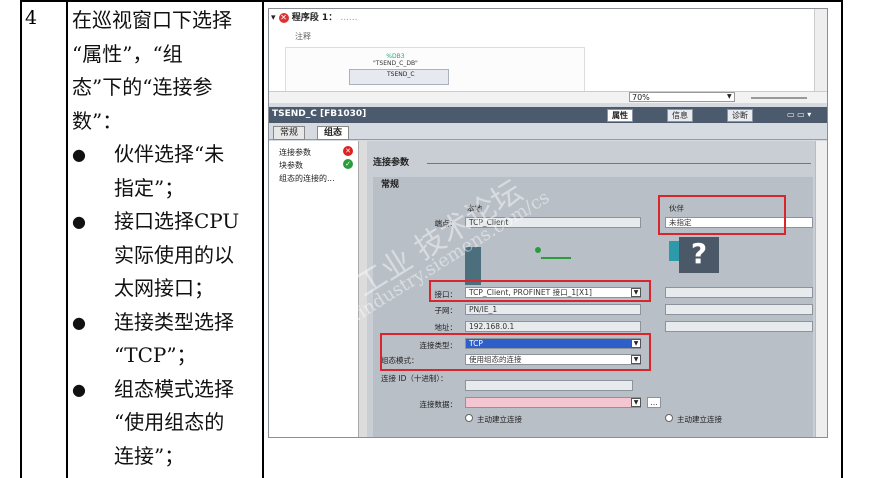  Describe the element at coordinates (149, 187) in the screenshot. I see `bullet-continuation: 指定”；` at that location.